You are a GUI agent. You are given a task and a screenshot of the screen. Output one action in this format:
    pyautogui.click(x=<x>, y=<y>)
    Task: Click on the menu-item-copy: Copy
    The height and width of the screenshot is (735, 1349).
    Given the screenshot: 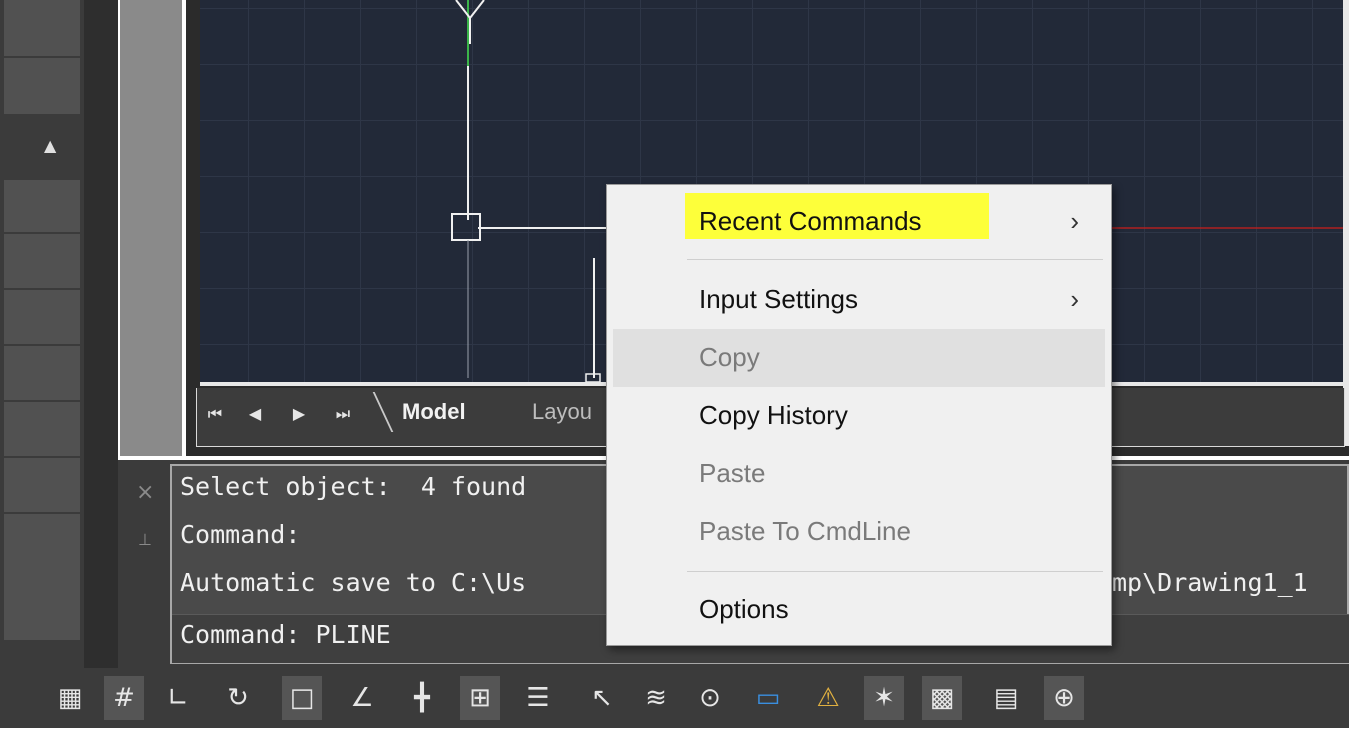 What is the action you would take?
    pyautogui.click(x=859, y=358)
    